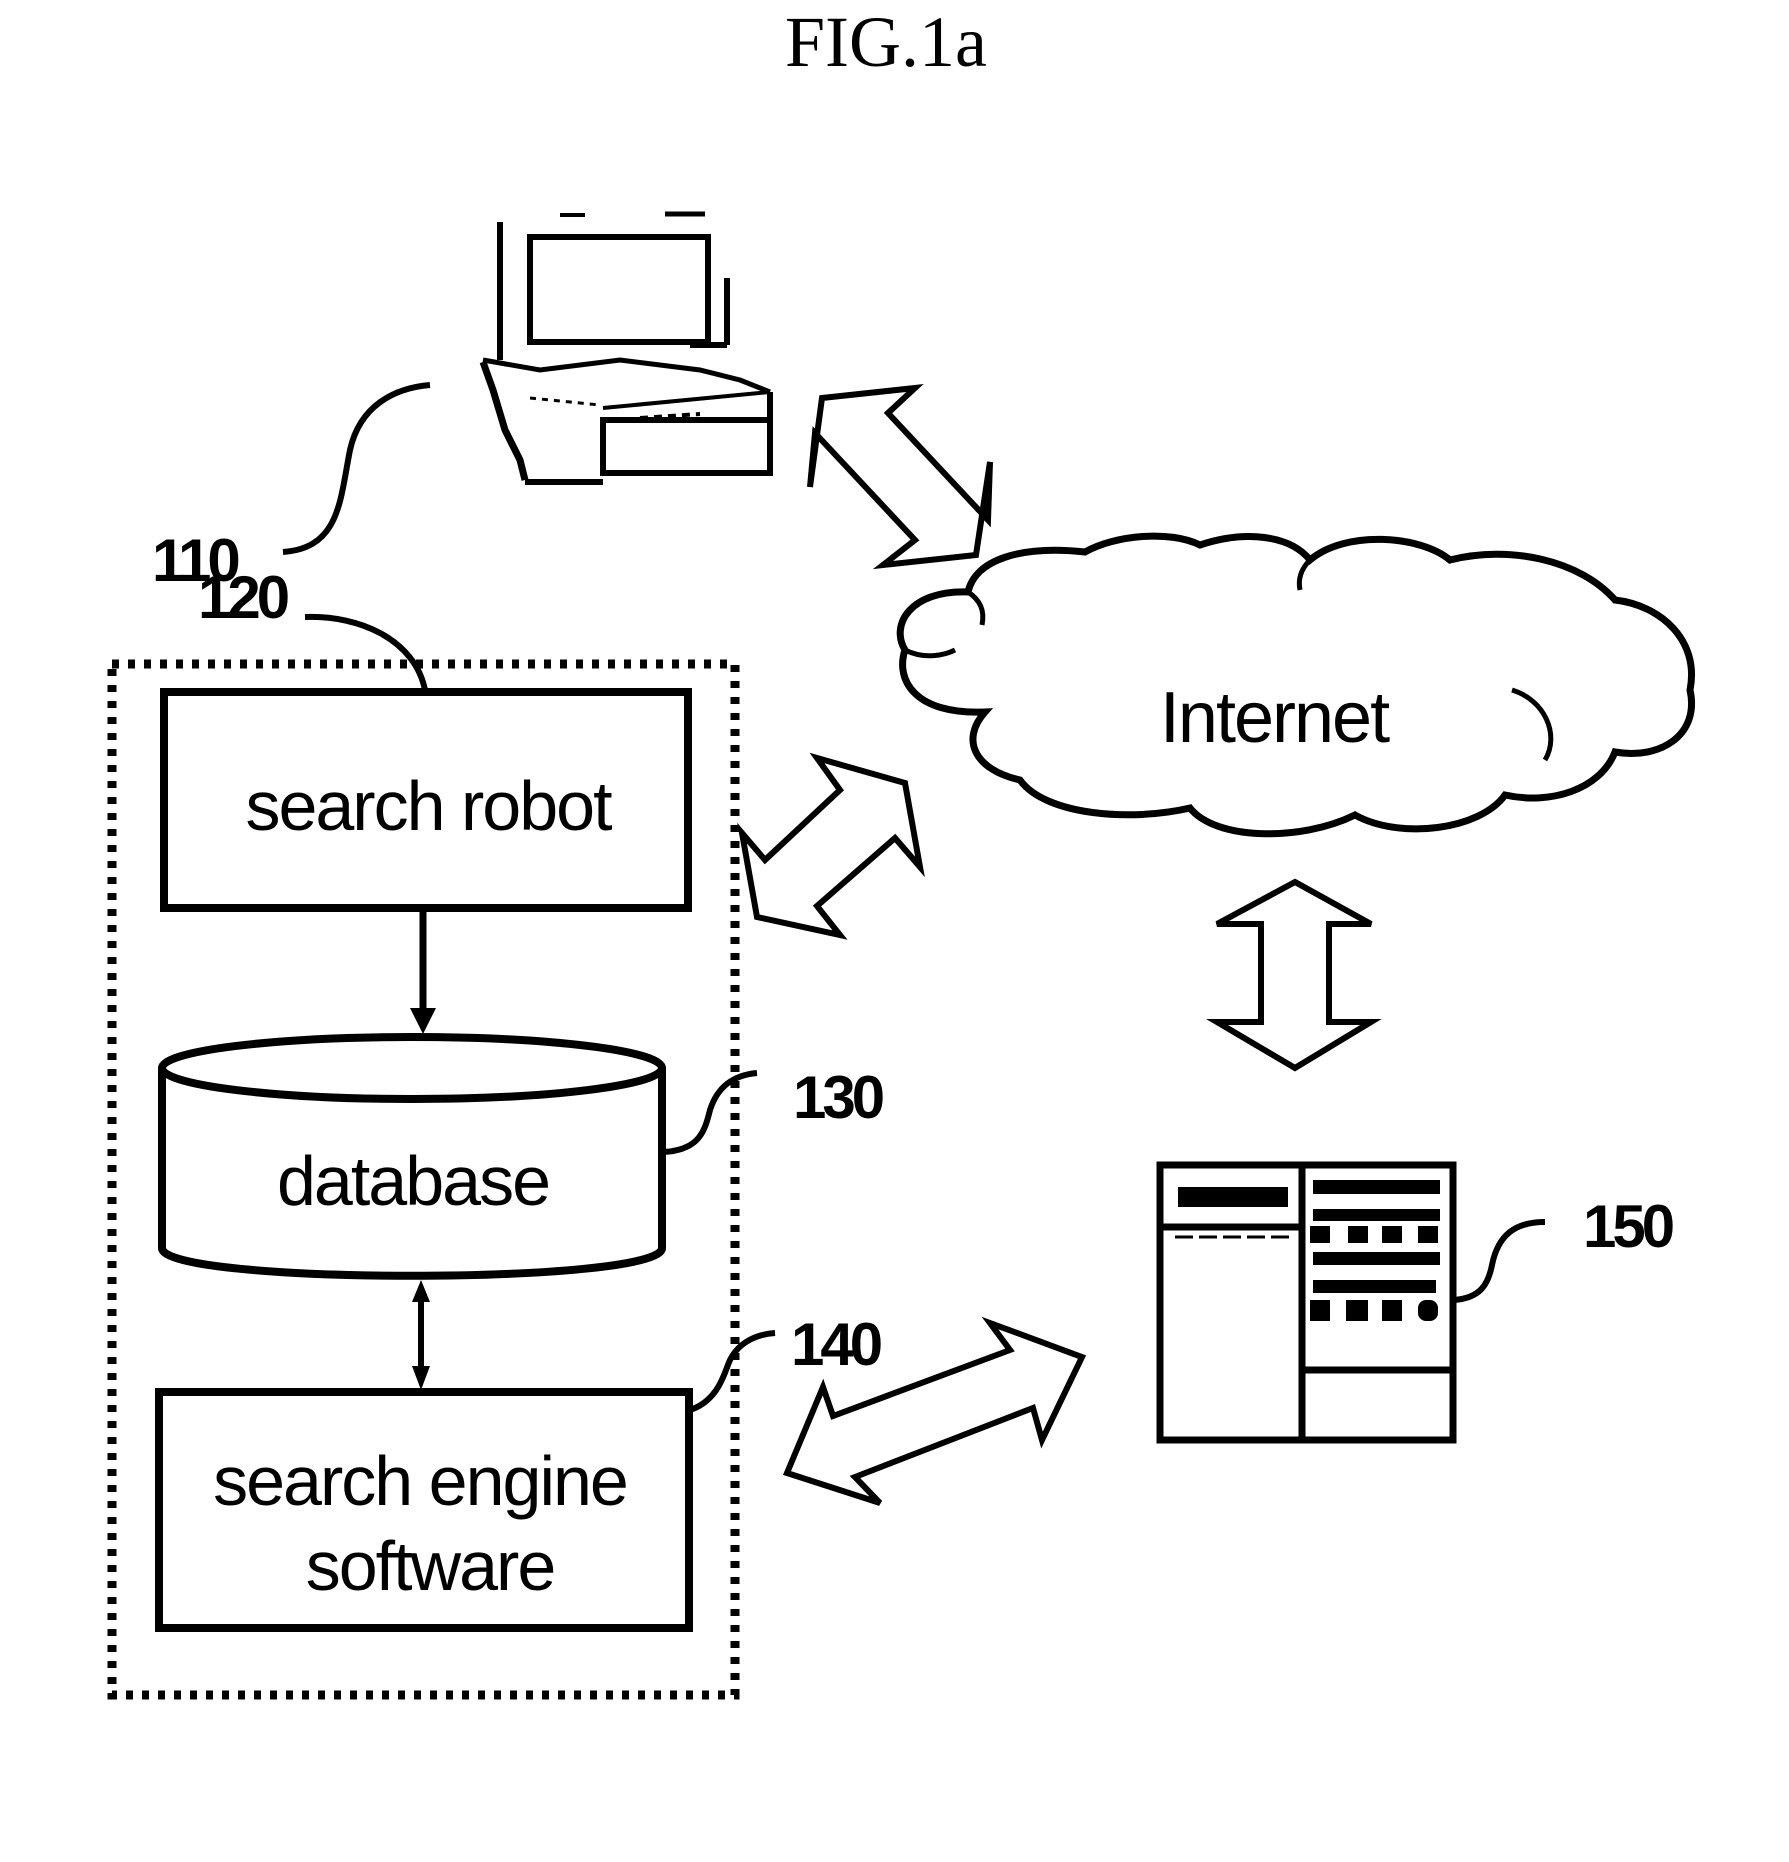 The image size is (1789, 1862). What do you see at coordinates (1628, 1226) in the screenshot?
I see `ref-label-150: 150` at bounding box center [1628, 1226].